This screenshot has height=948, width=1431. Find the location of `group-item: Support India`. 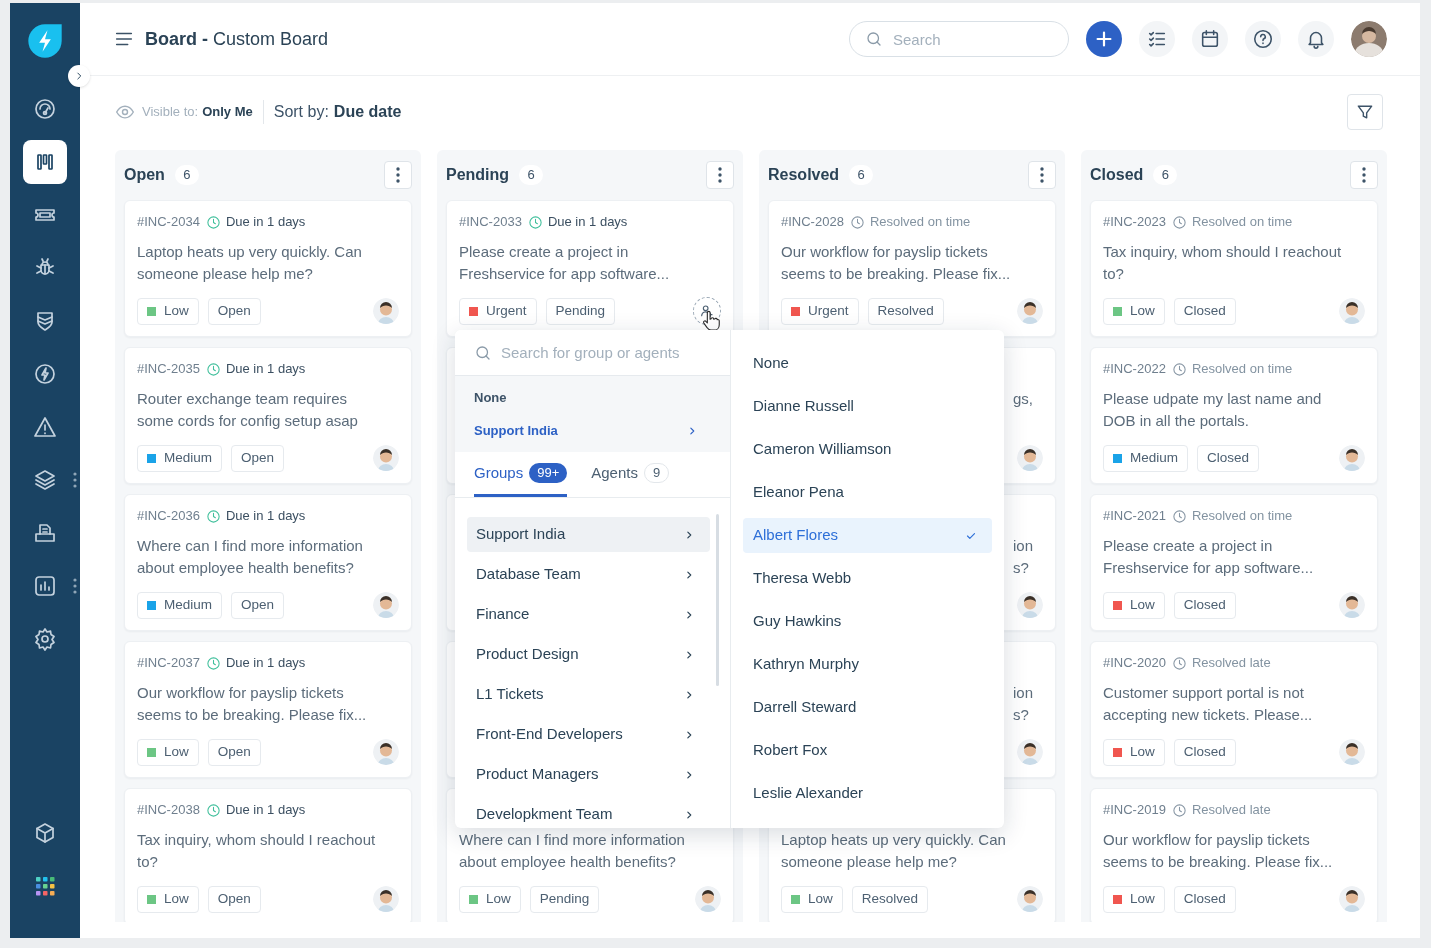

group-item: Support India is located at coordinates (588, 534).